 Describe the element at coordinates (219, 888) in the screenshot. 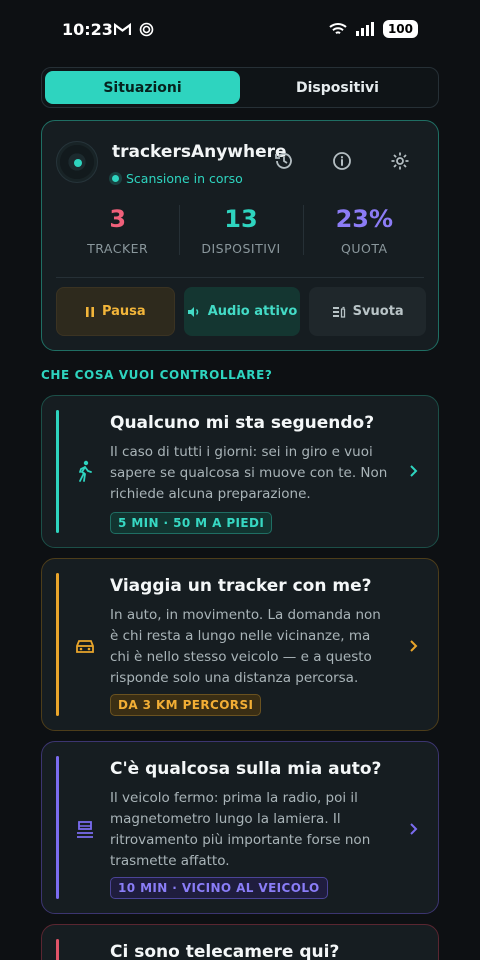

I see `question-badge: 10 MIN · VICINO AL VEICOLO` at that location.